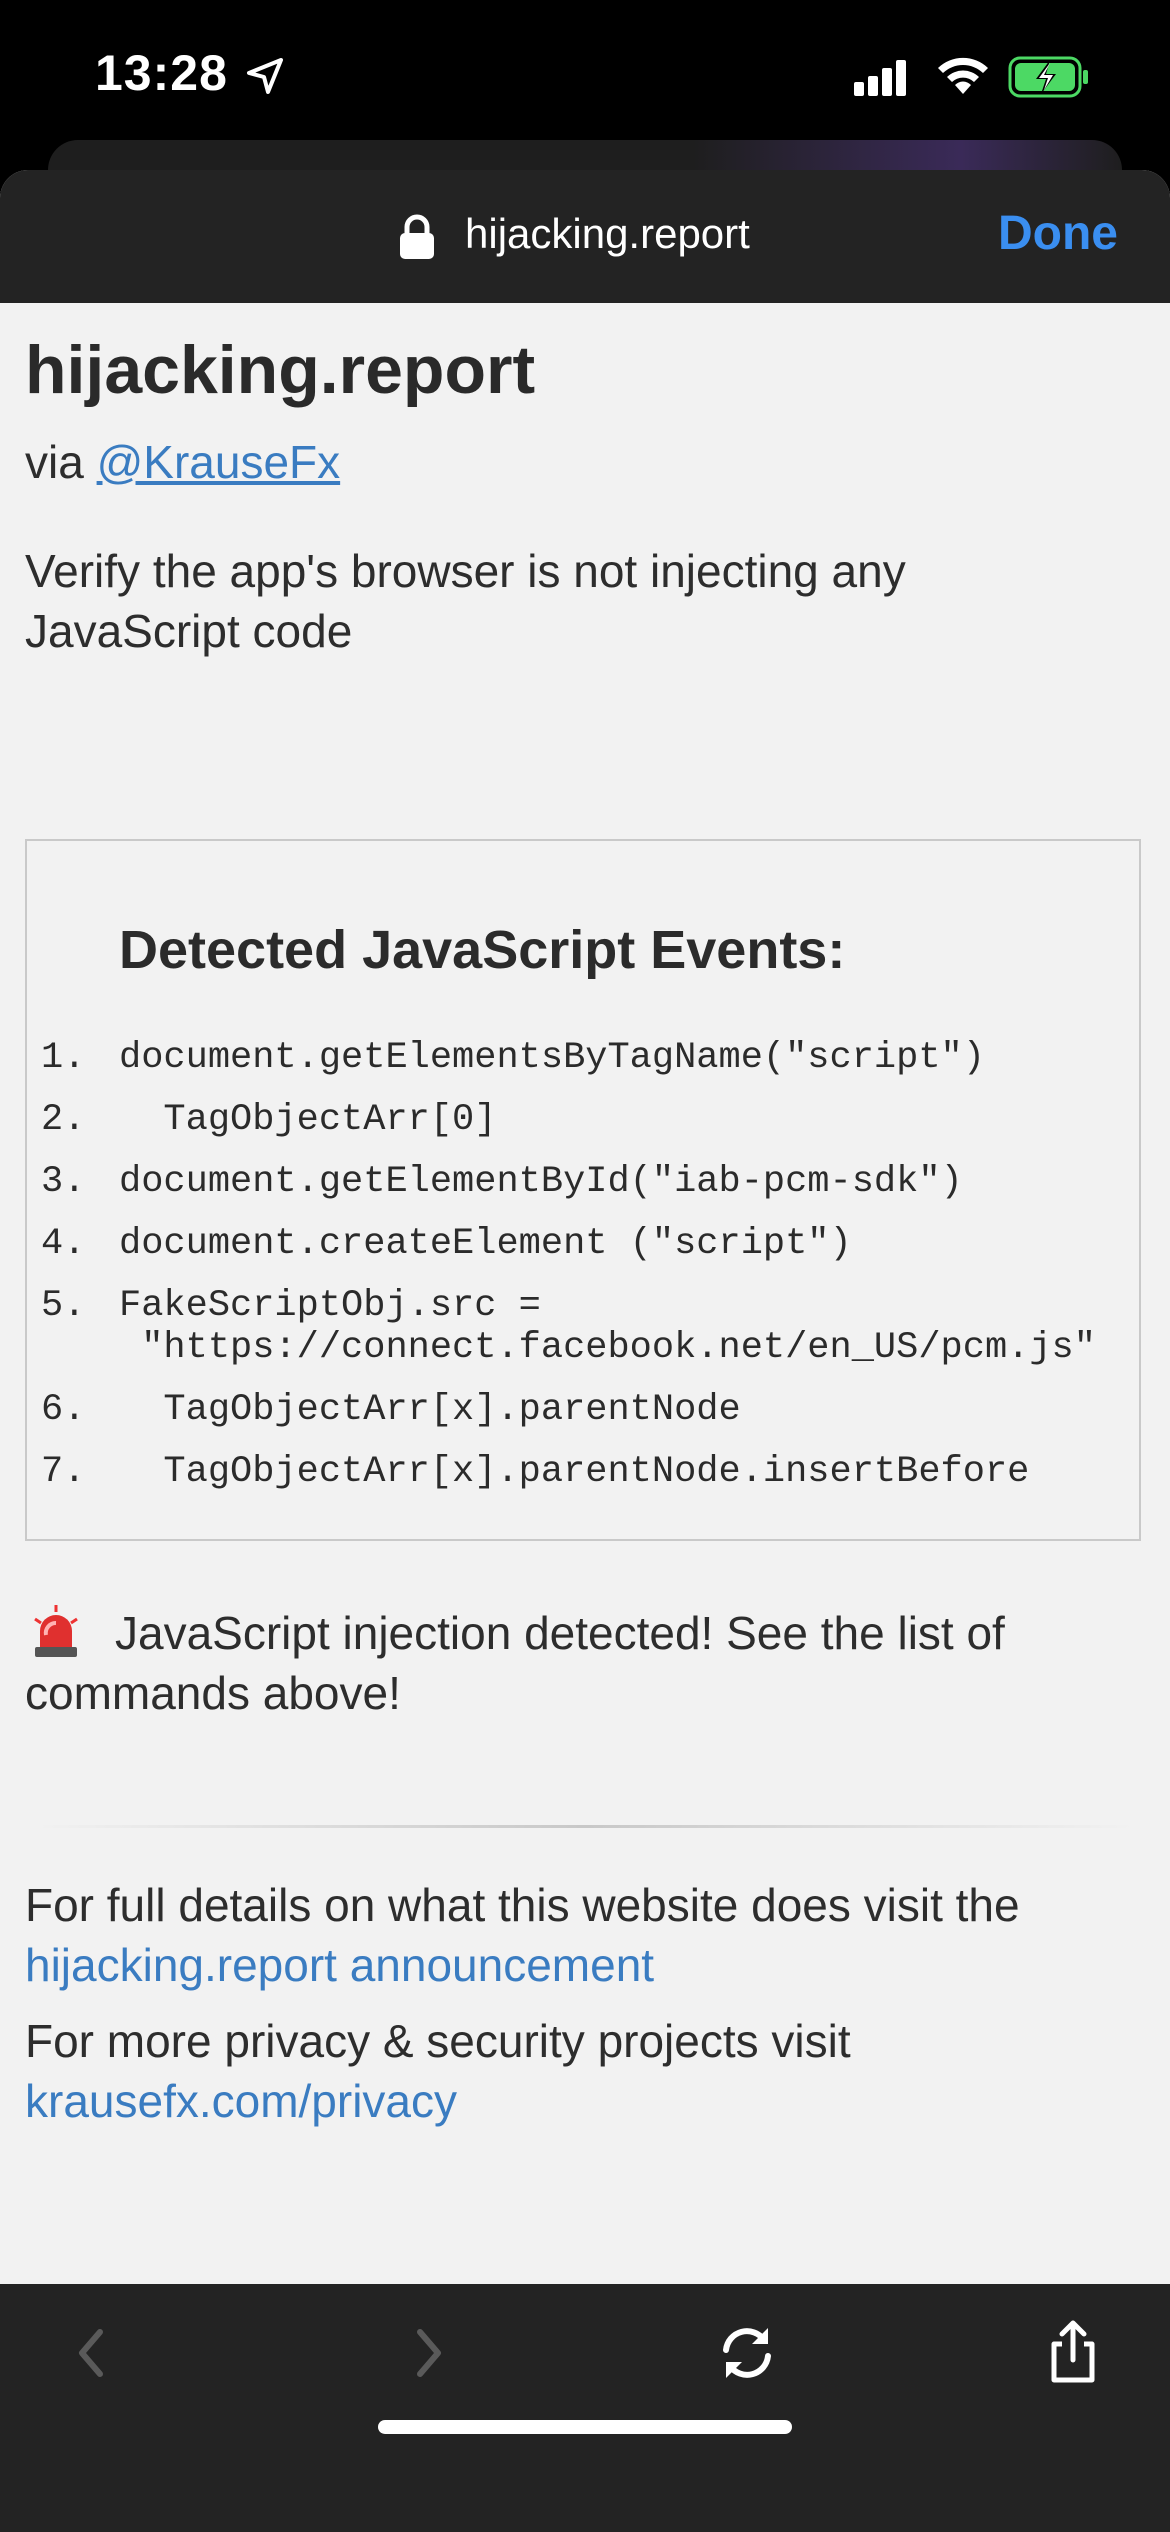 The height and width of the screenshot is (2532, 1170). I want to click on list-item: 4. document.createElement ("script"), so click(561, 1244).